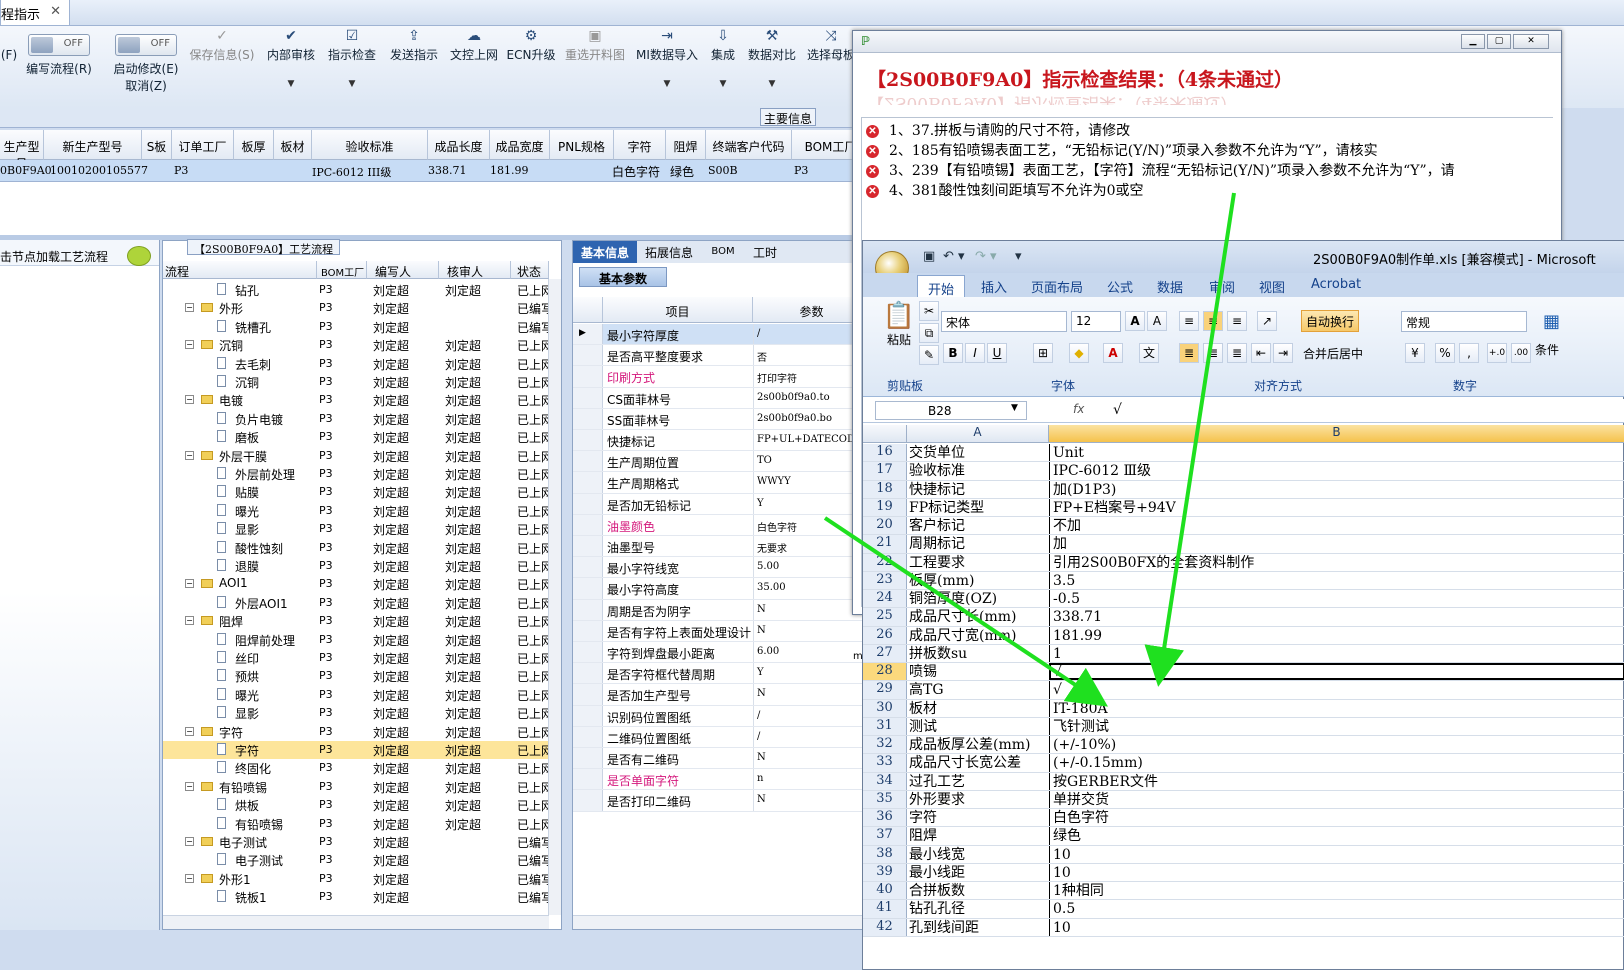 The image size is (1624, 970). Describe the element at coordinates (1243, 489) in the screenshot. I see `sheet-row: 18 快捷标记 加(D1P3)` at that location.